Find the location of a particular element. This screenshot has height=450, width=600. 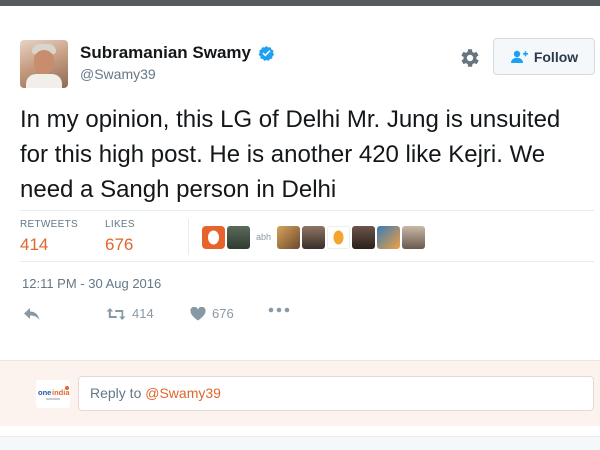

reply-prefix: Reply to is located at coordinates (118, 393).